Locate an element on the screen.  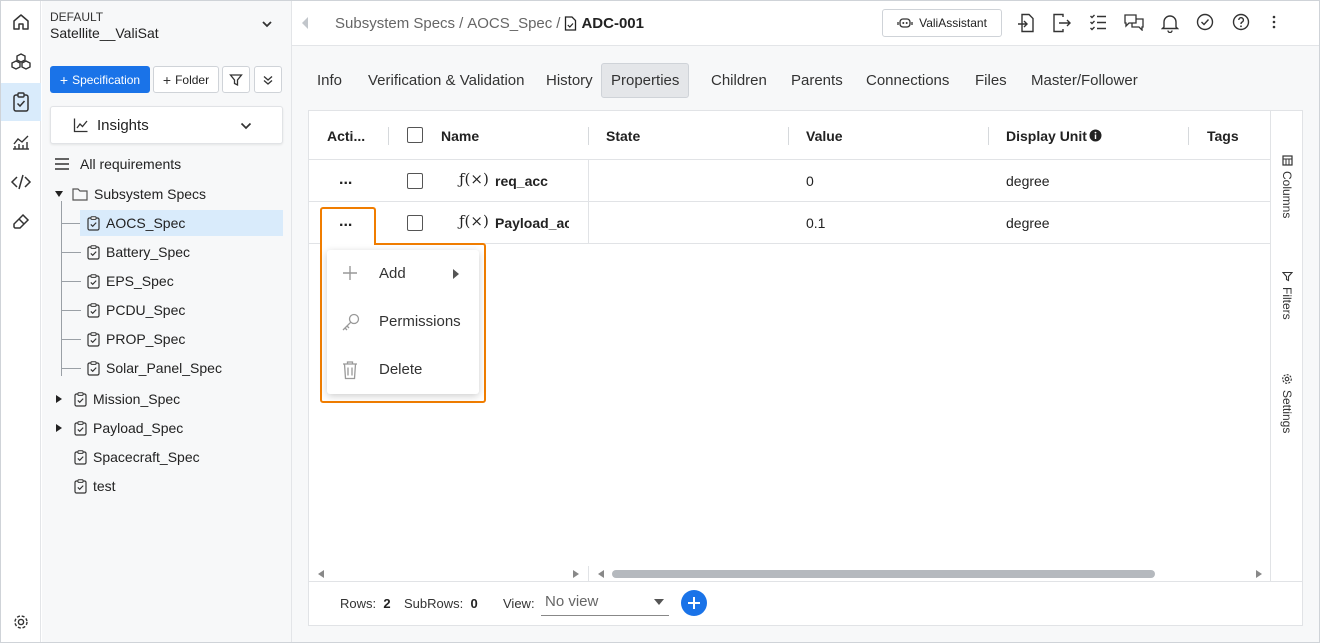
column-name-header: Name is located at coordinates (460, 136).